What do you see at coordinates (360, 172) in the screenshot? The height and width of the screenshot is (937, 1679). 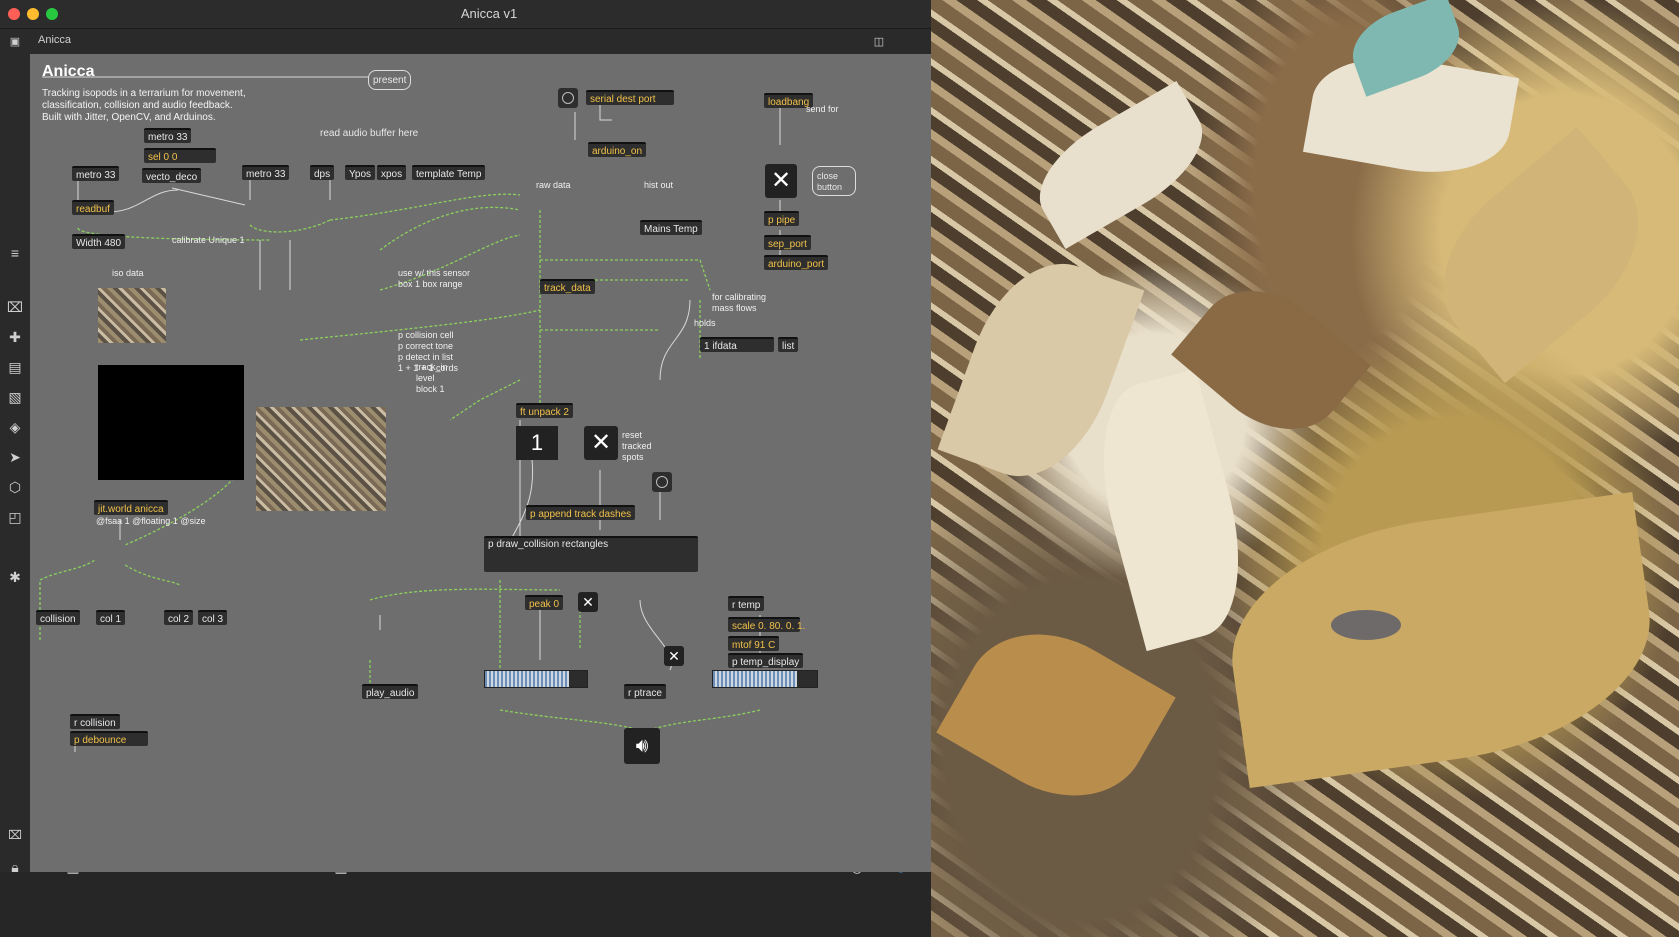 I see `ypos-object: Ypos` at bounding box center [360, 172].